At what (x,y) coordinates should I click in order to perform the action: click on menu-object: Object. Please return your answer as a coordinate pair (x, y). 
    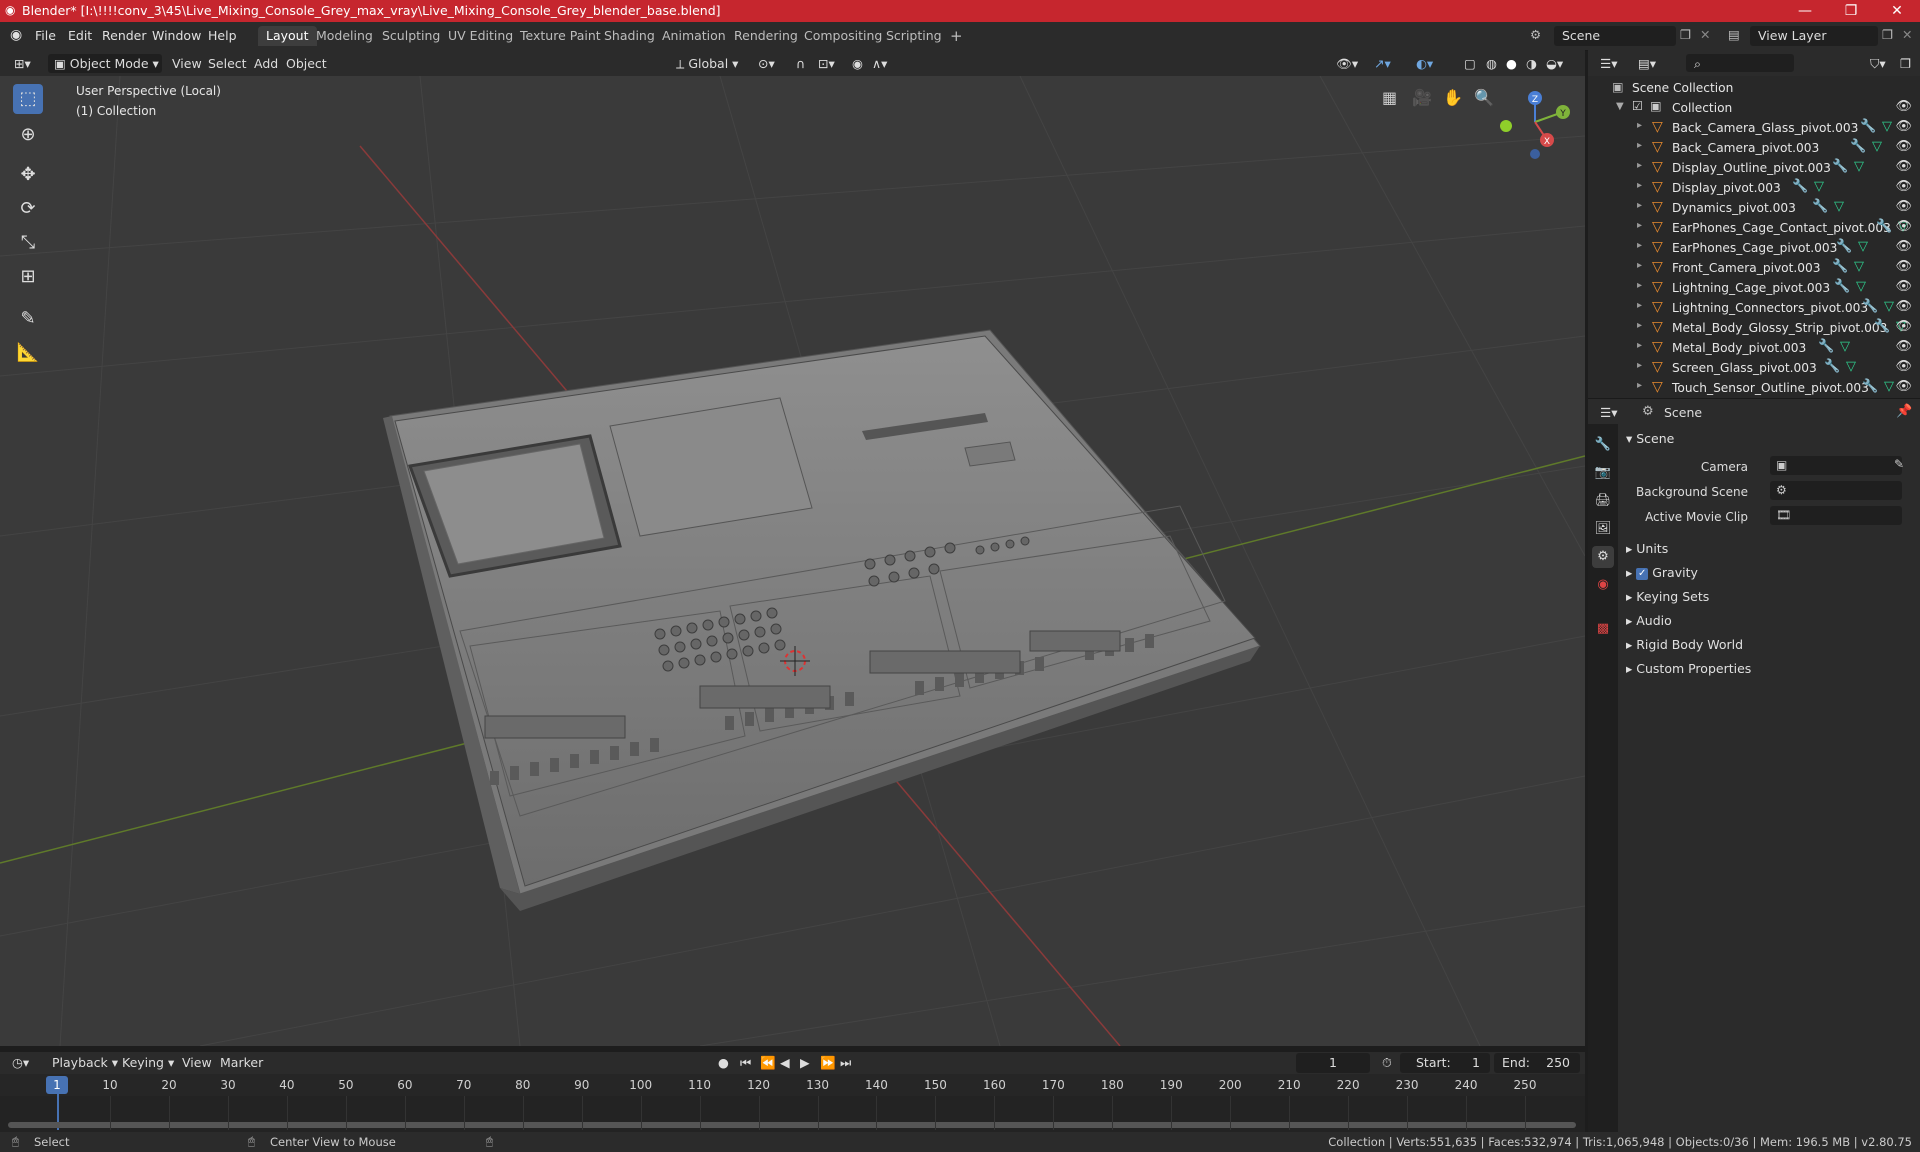
    Looking at the image, I should click on (306, 63).